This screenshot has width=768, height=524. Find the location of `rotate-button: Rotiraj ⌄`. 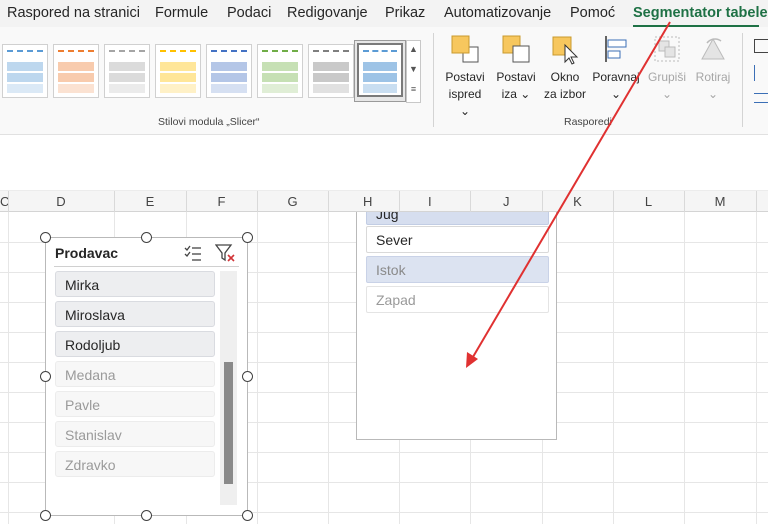

rotate-button: Rotiraj ⌄ is located at coordinates (713, 68).